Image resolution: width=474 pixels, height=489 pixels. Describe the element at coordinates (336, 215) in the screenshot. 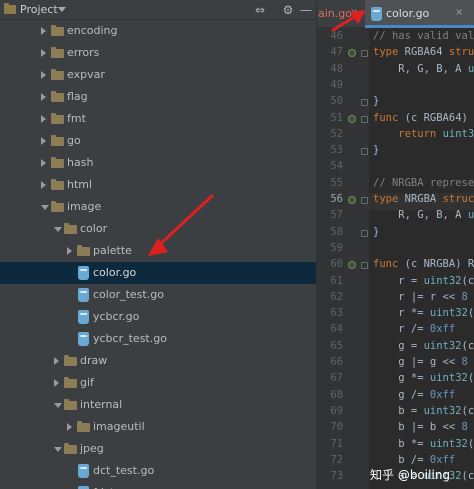

I see `line-number: 57` at that location.